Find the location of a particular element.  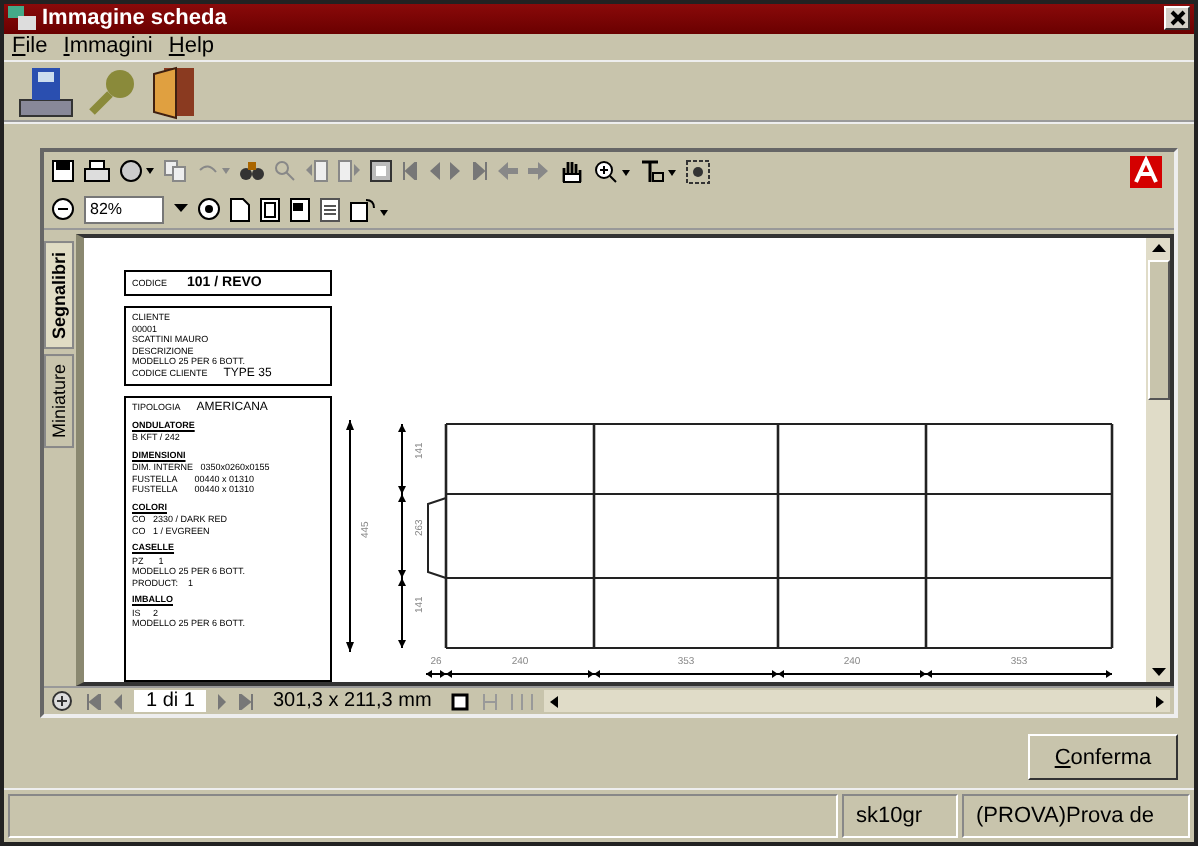

side-tab: Miniature is located at coordinates (59, 400).